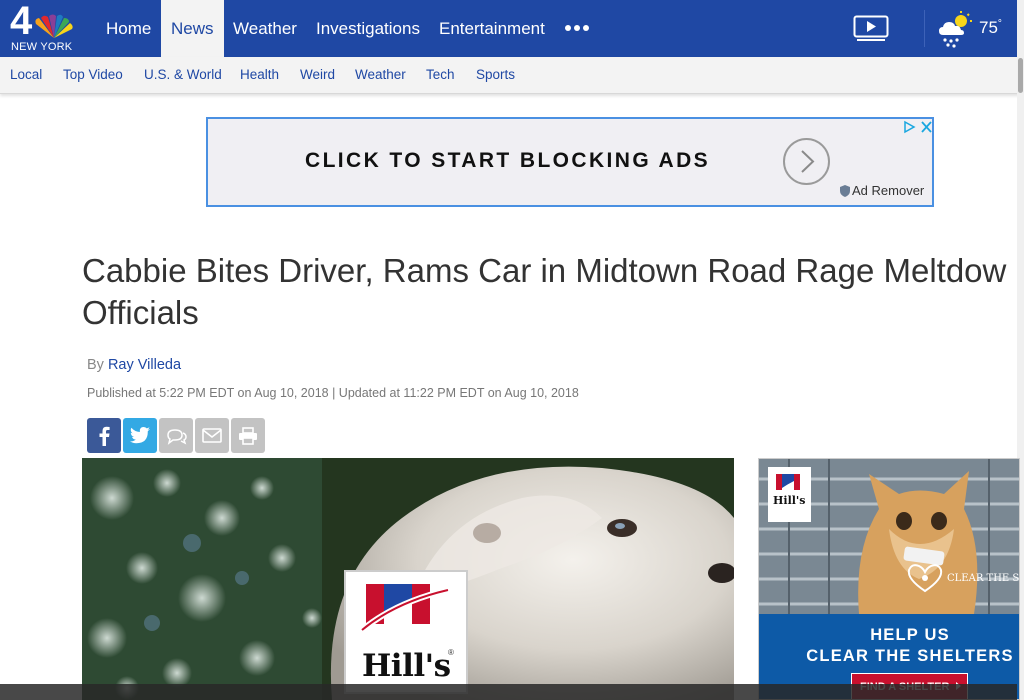  Describe the element at coordinates (888, 190) in the screenshot. I see `ad-remover-label: Ad Remover` at that location.